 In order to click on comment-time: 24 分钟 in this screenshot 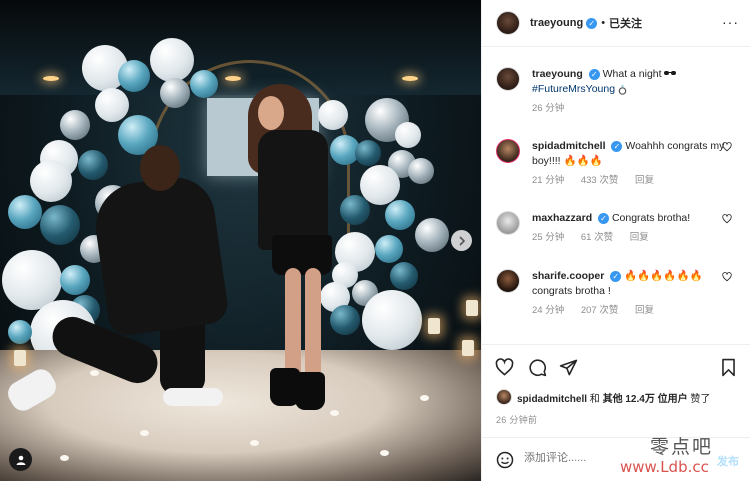, I will do `click(548, 310)`.